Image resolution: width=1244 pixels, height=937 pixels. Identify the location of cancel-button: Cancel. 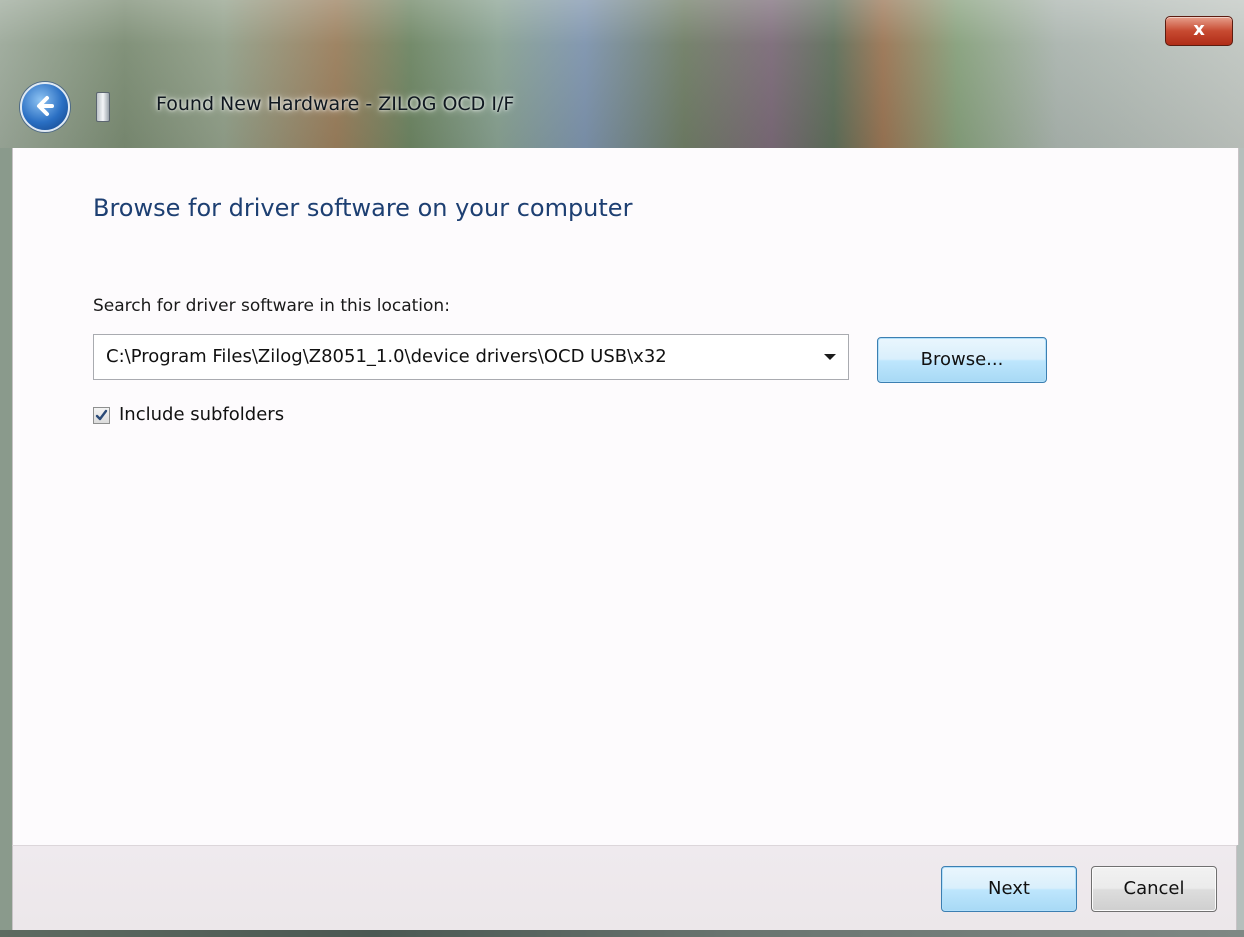
(1154, 889).